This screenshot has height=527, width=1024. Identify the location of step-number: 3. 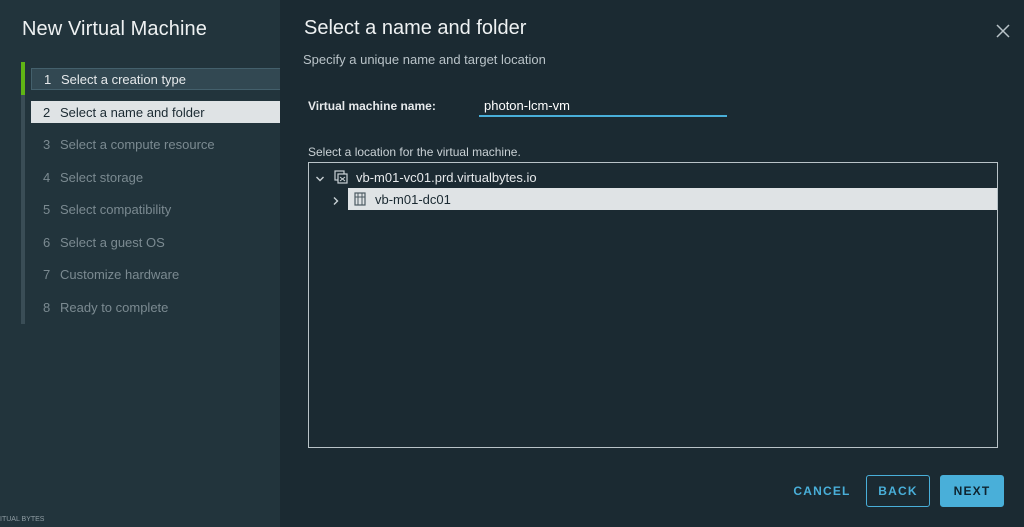
(47, 144).